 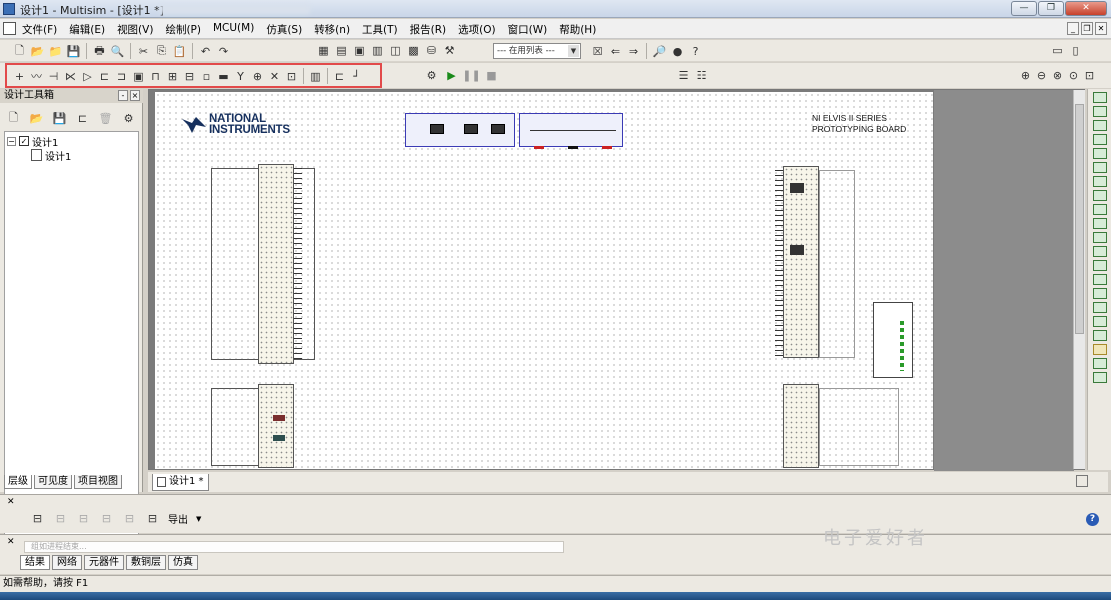 I want to click on zoom-area-icon: ⊗, so click(x=1057, y=75).